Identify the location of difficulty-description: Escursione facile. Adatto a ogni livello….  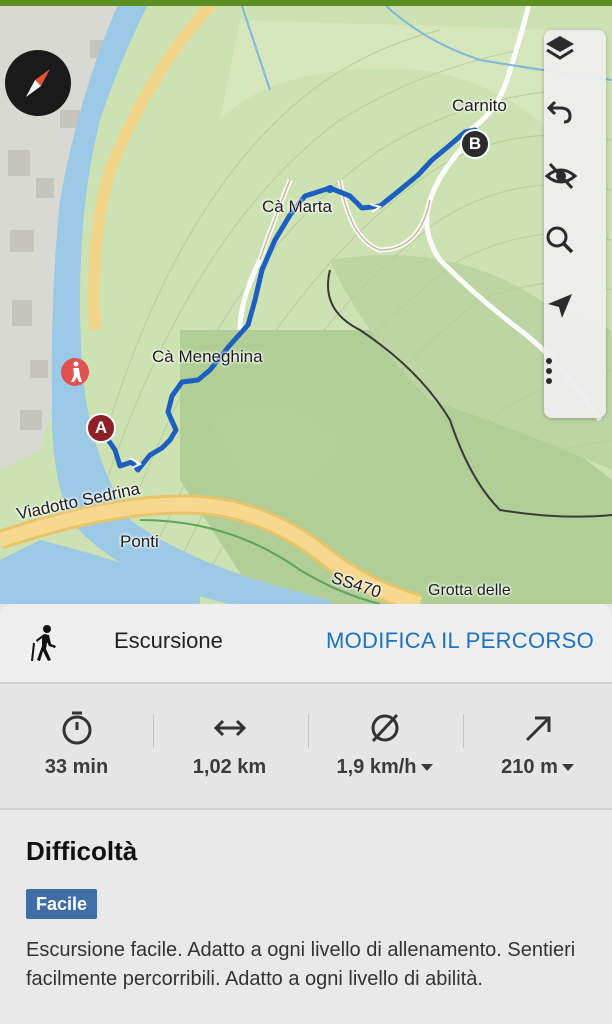
(301, 964).